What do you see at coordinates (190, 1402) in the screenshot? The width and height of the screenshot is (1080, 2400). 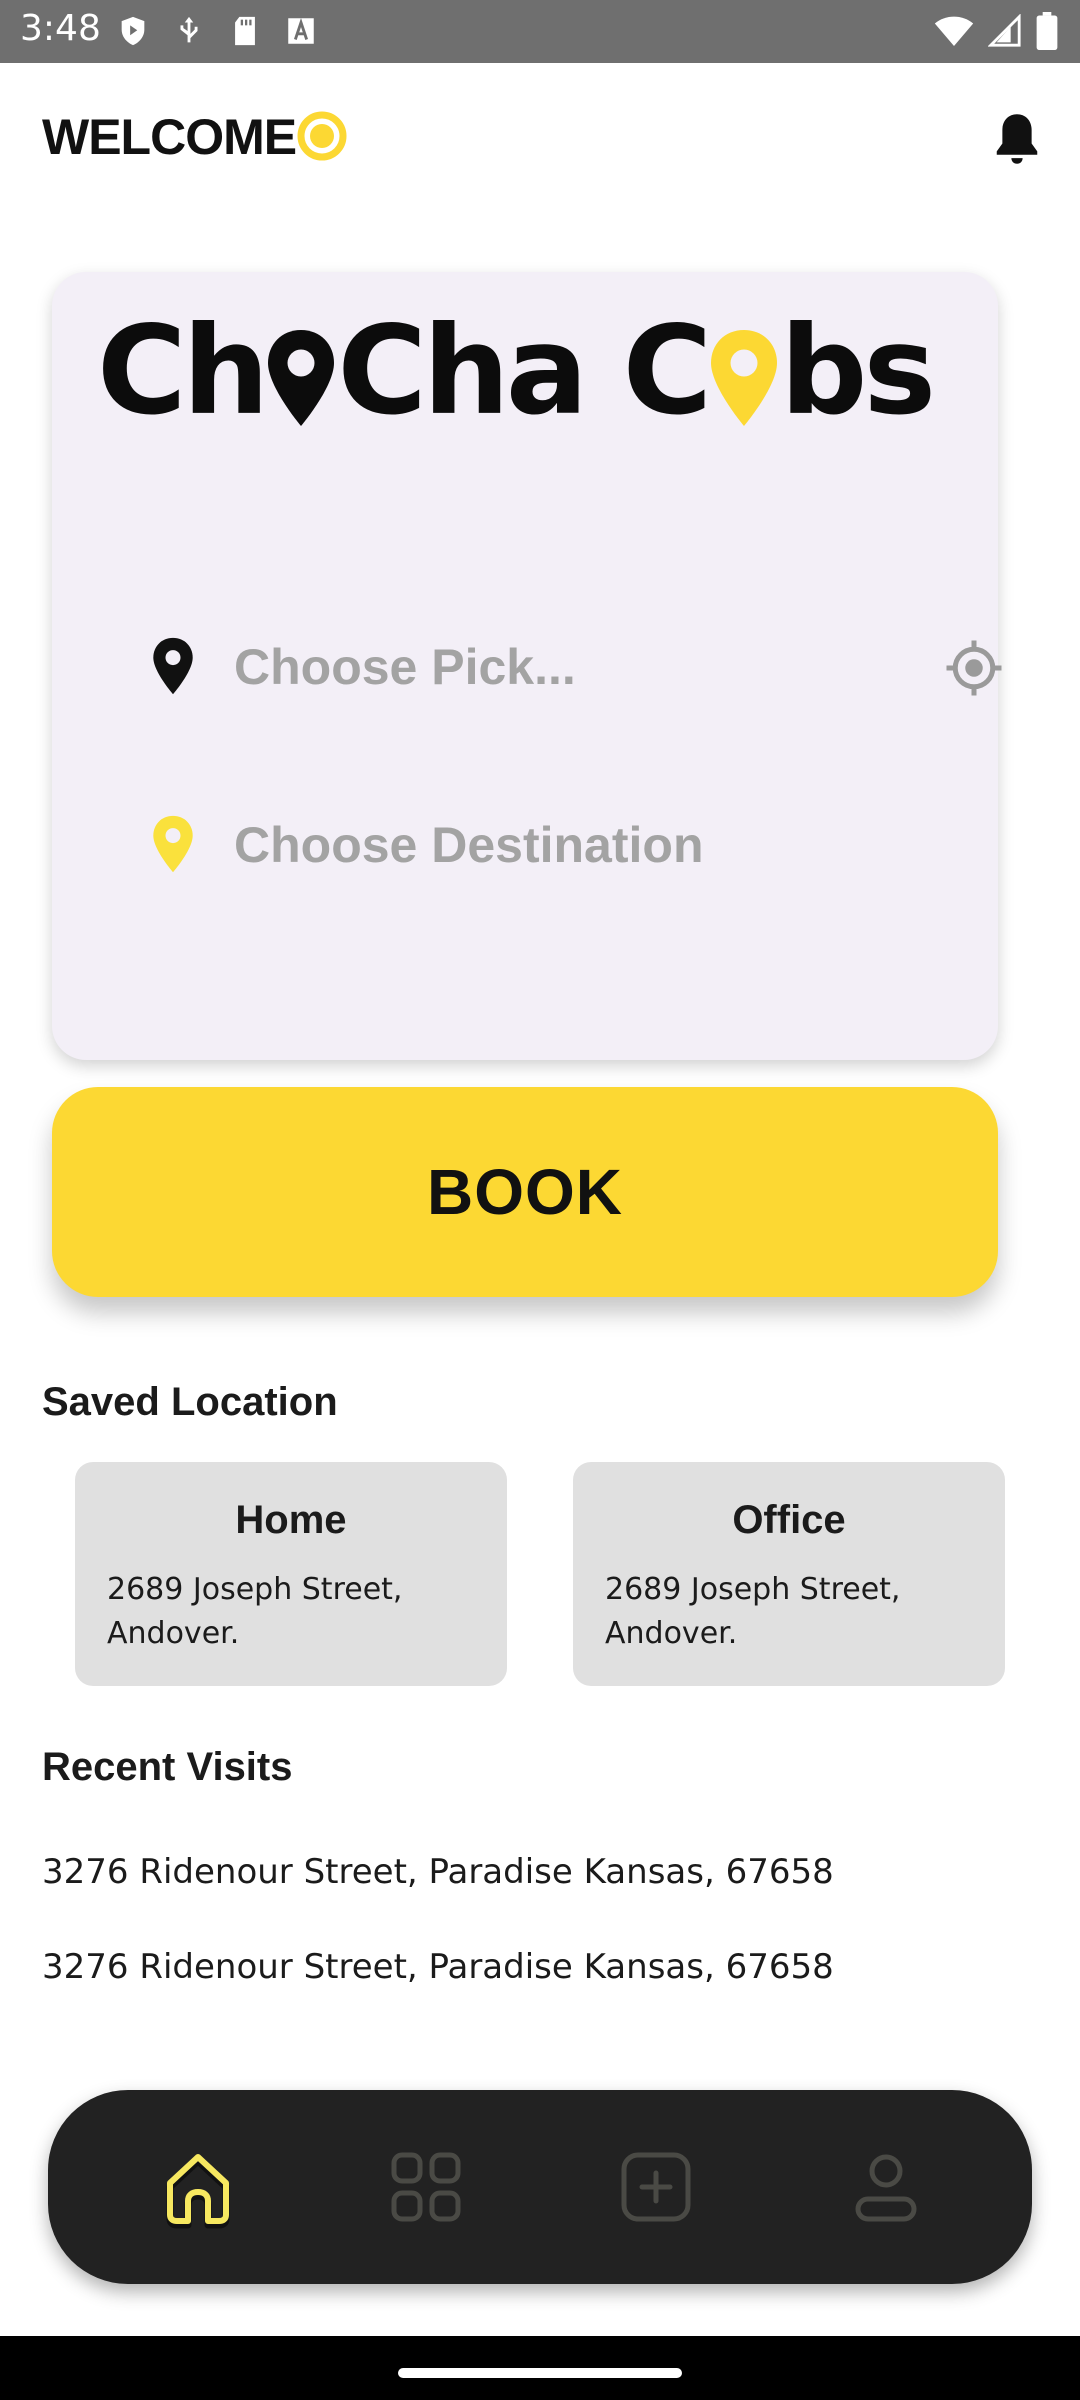 I see `saved-location-title: Saved Location` at bounding box center [190, 1402].